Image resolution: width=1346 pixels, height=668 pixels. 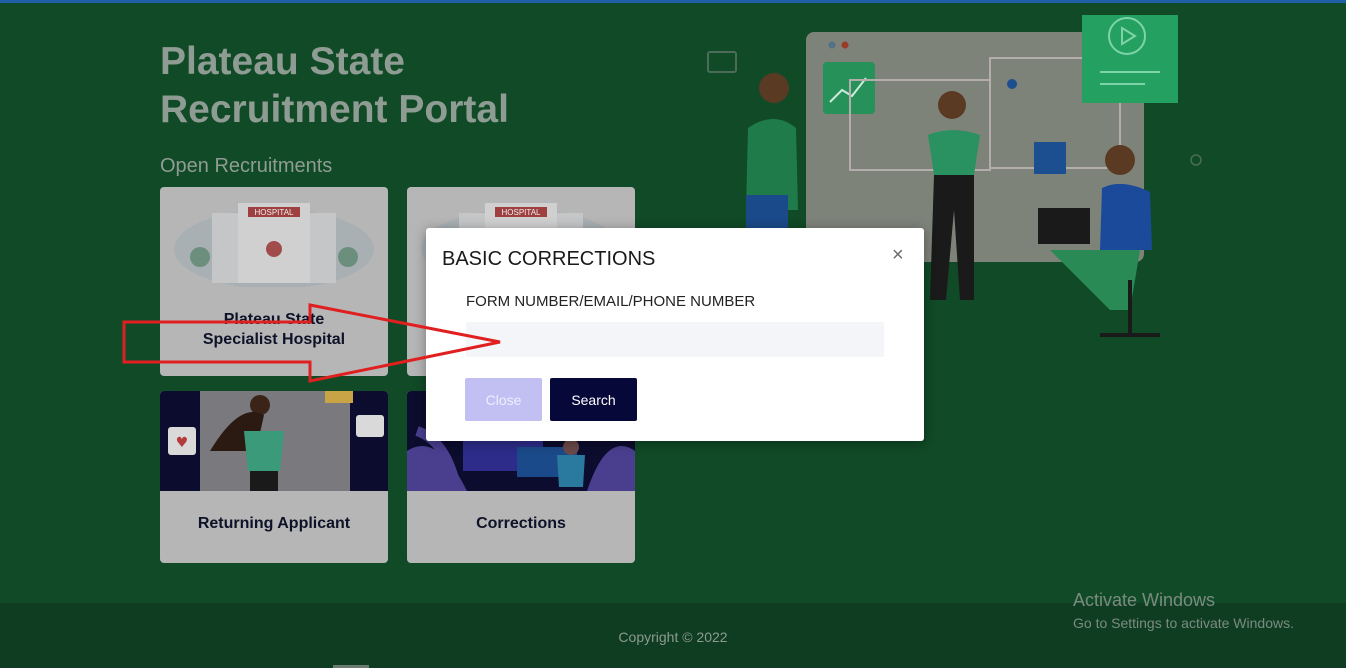 What do you see at coordinates (274, 441) in the screenshot?
I see `returning-applicant-illustration: ♥` at bounding box center [274, 441].